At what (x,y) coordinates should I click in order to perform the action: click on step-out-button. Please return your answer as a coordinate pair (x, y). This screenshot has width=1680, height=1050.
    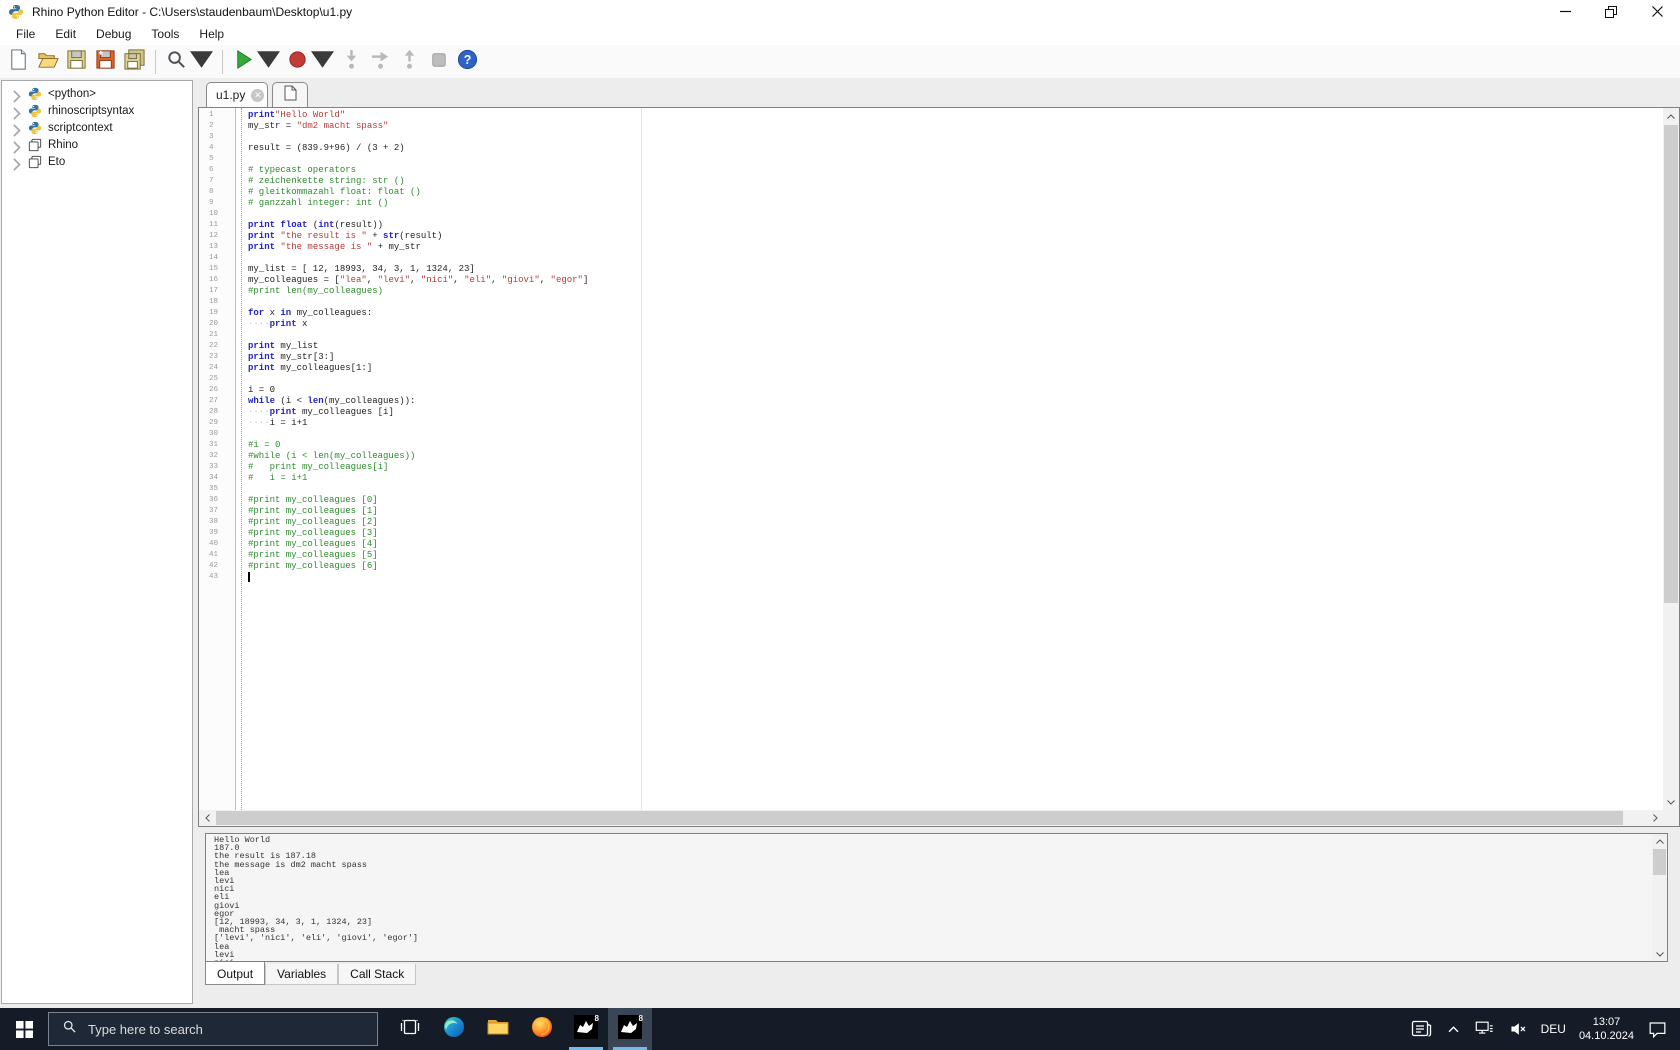
    Looking at the image, I should click on (409, 62).